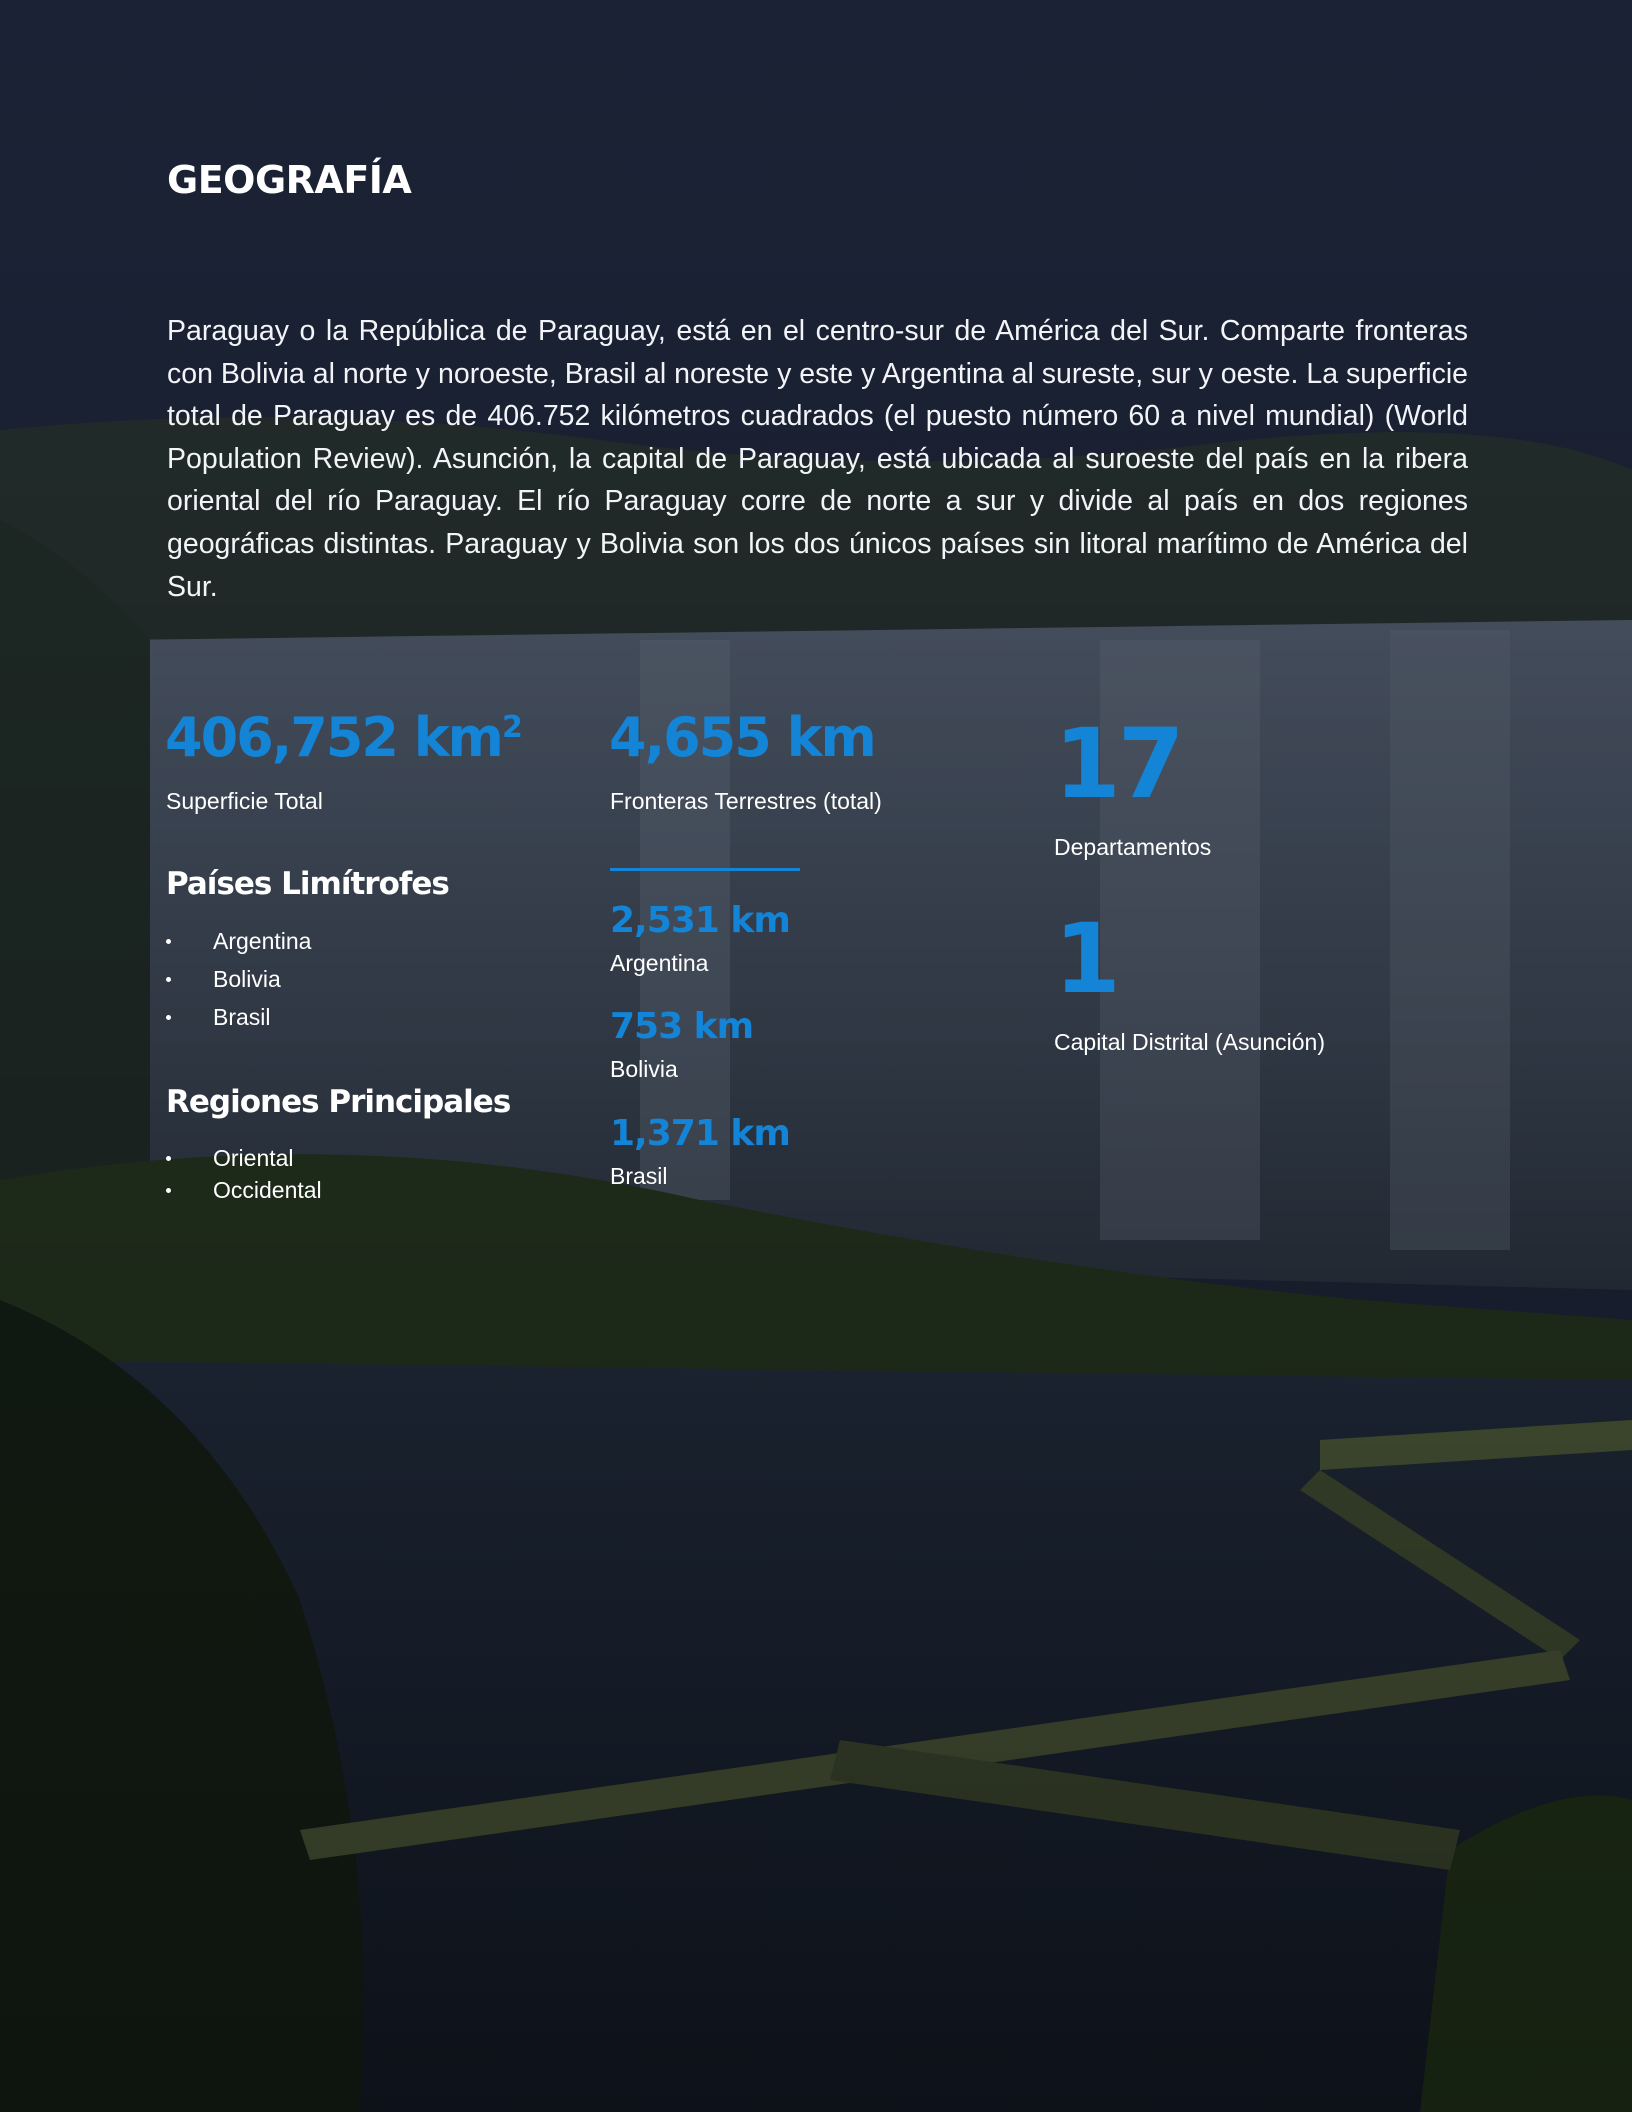  What do you see at coordinates (1133, 847) in the screenshot?
I see `departments-label: Departamentos` at bounding box center [1133, 847].